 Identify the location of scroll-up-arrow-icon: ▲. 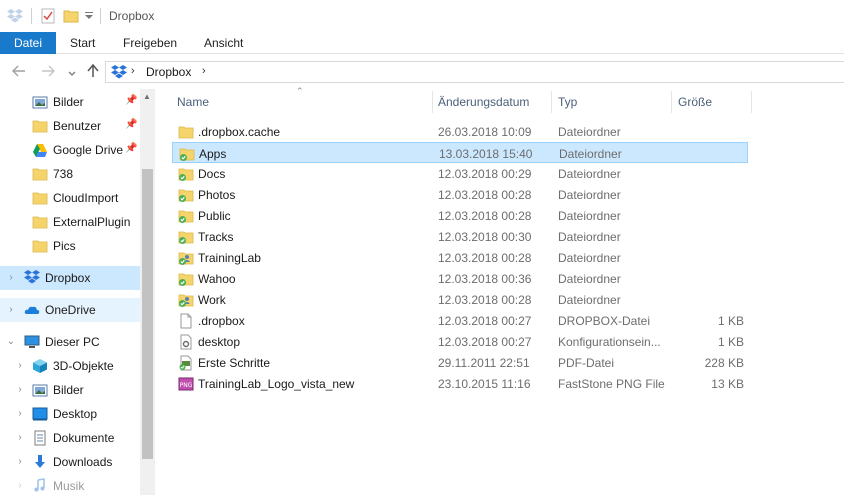
(147, 96).